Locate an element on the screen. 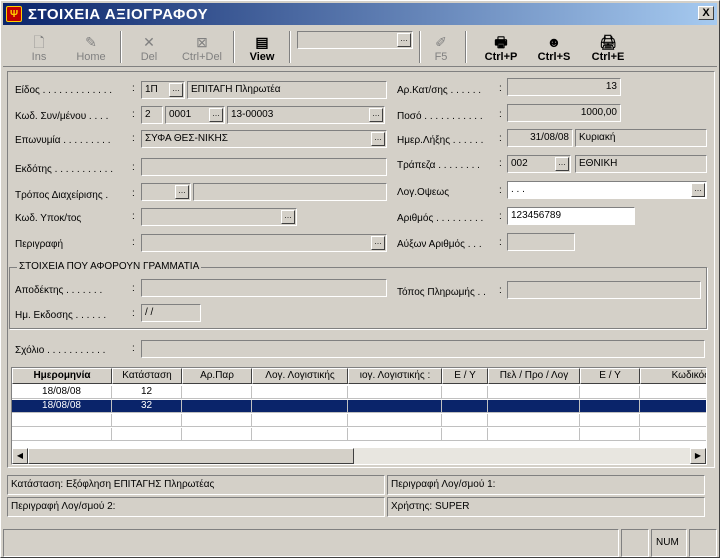 The width and height of the screenshot is (720, 558). col-header-date: Ημερομηνία is located at coordinates (62, 376).